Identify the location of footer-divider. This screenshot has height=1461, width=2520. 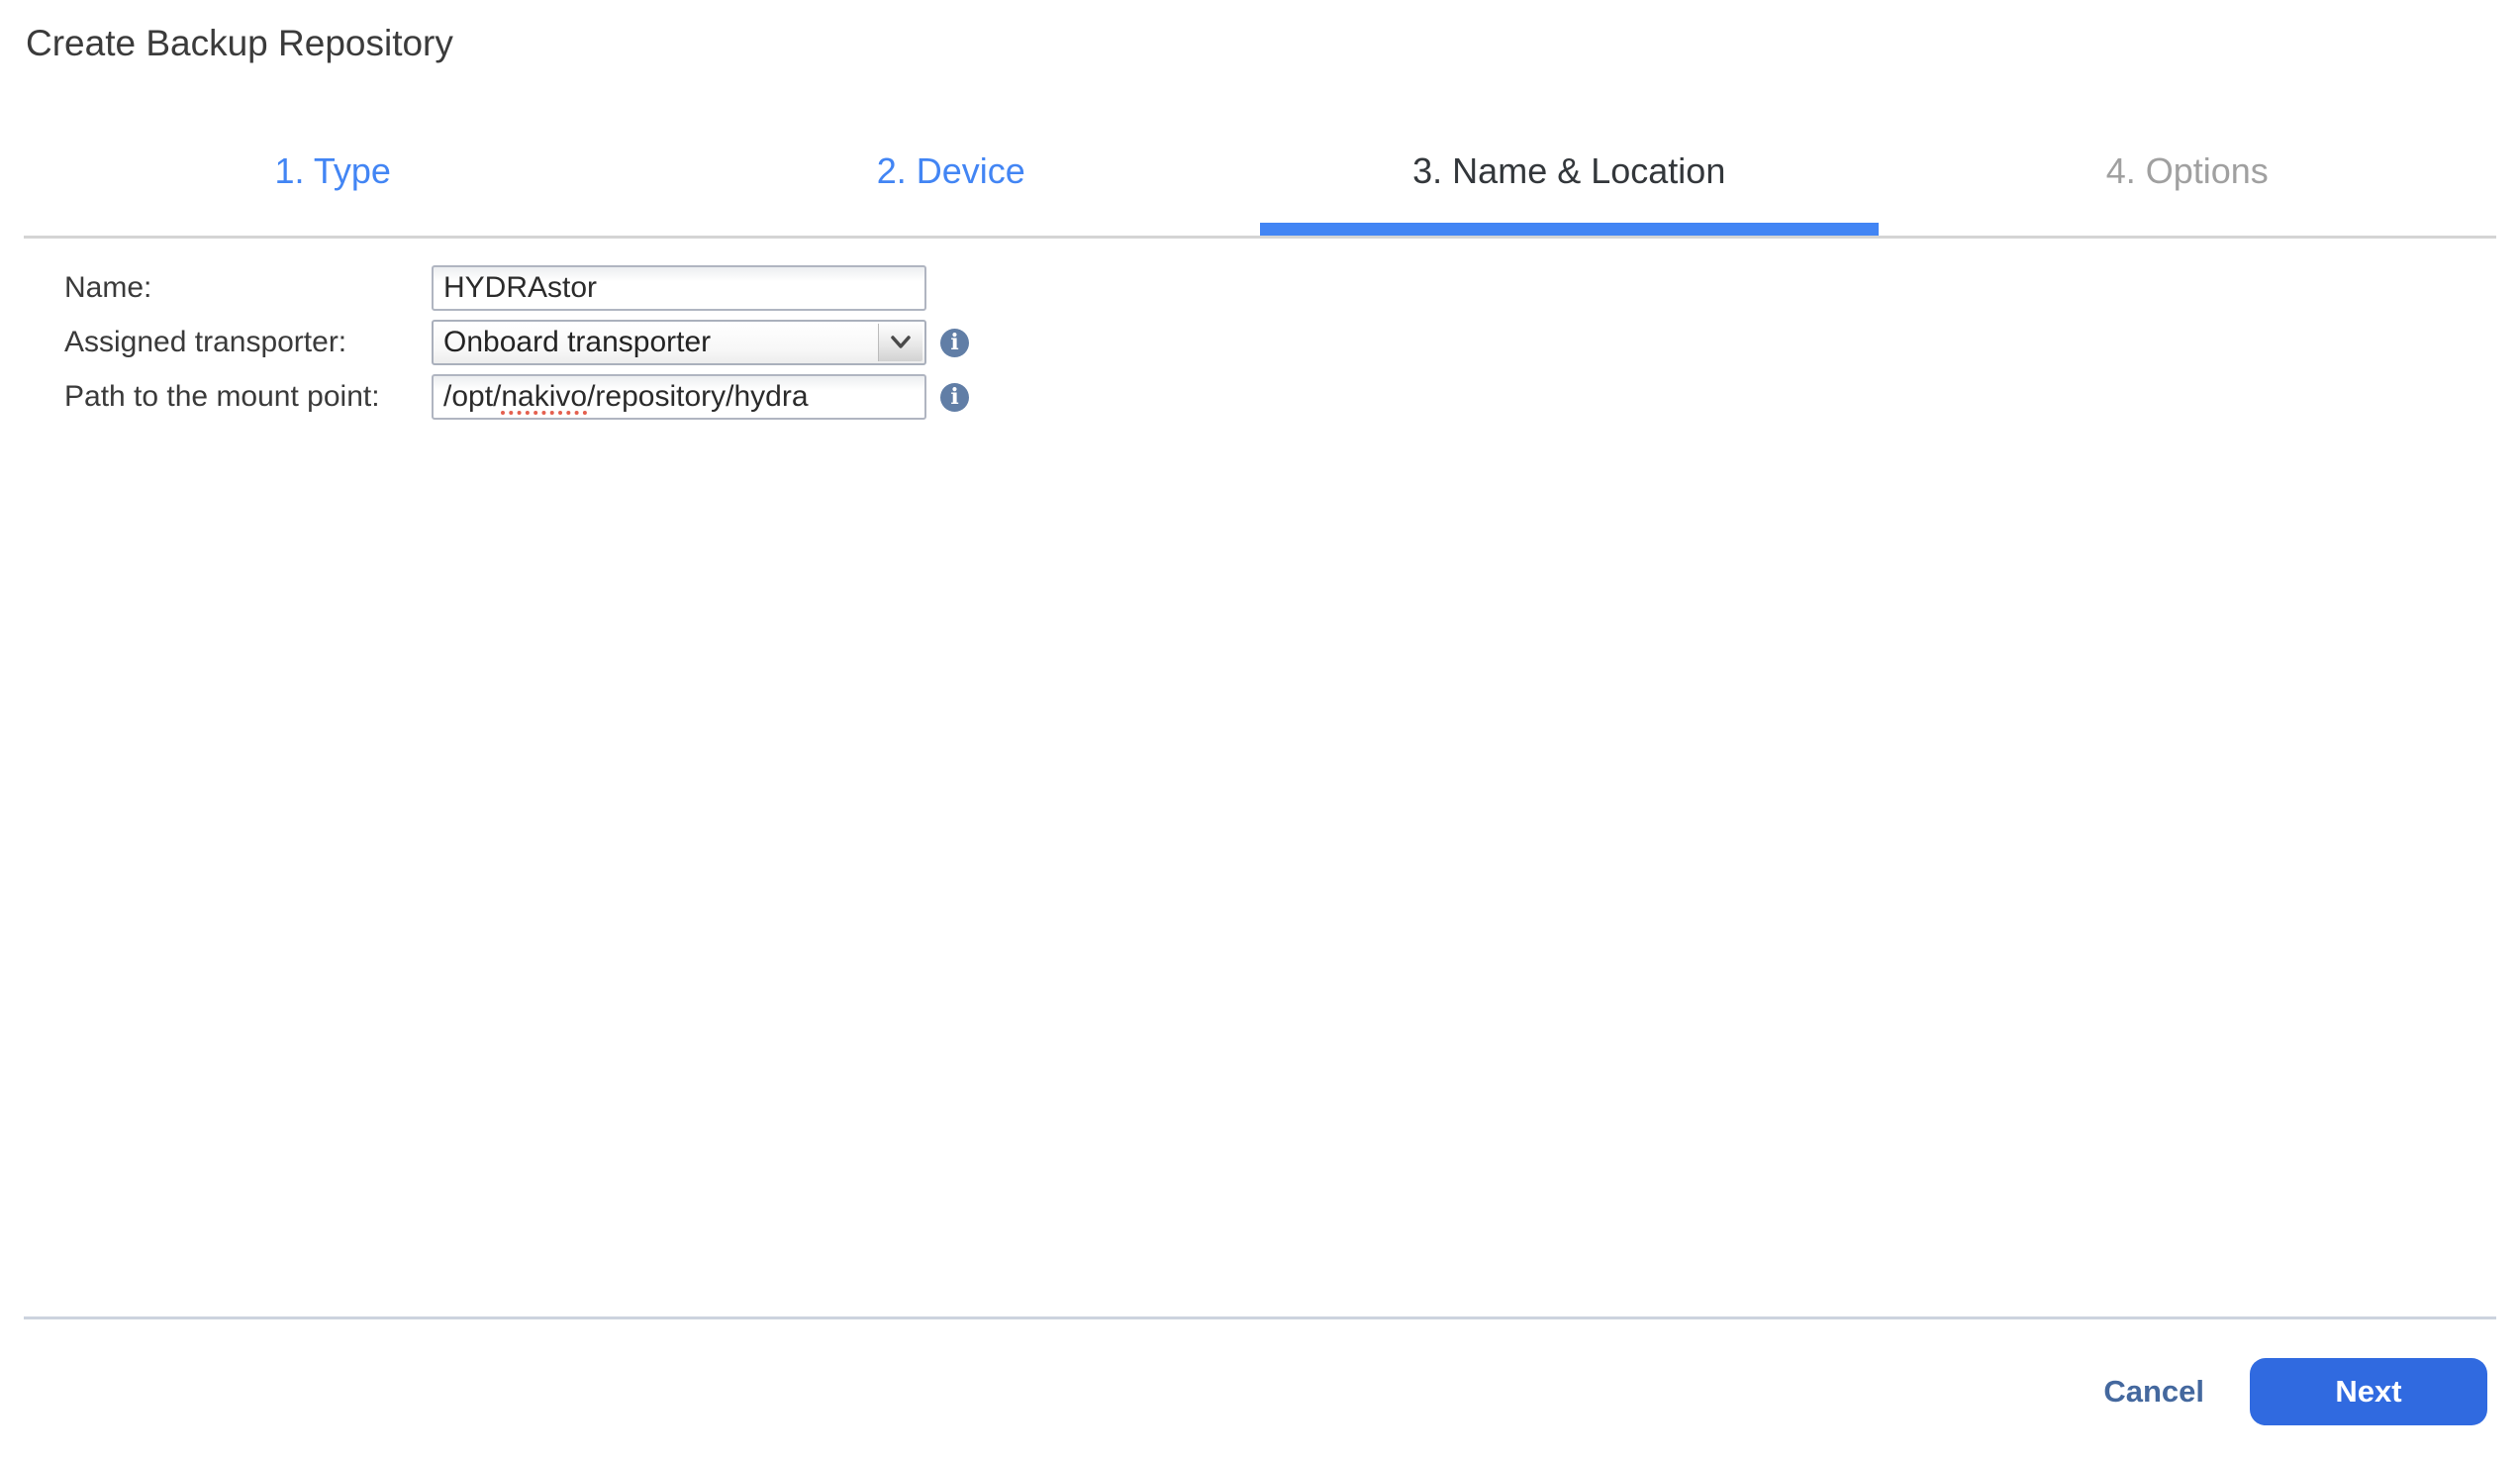
(1260, 1318).